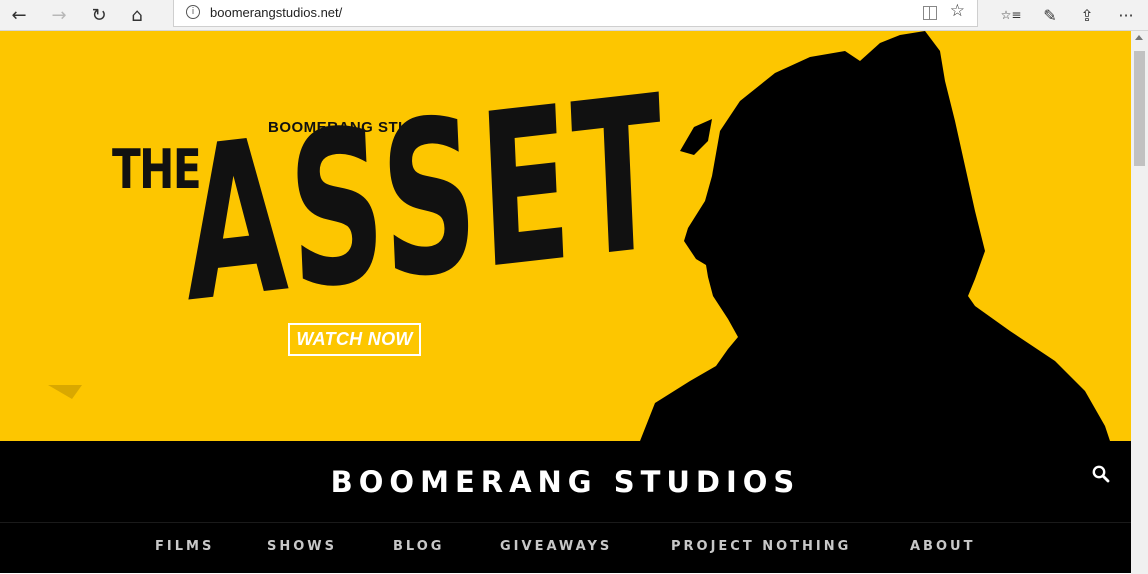  I want to click on nav-item-films: FILMS, so click(184, 546).